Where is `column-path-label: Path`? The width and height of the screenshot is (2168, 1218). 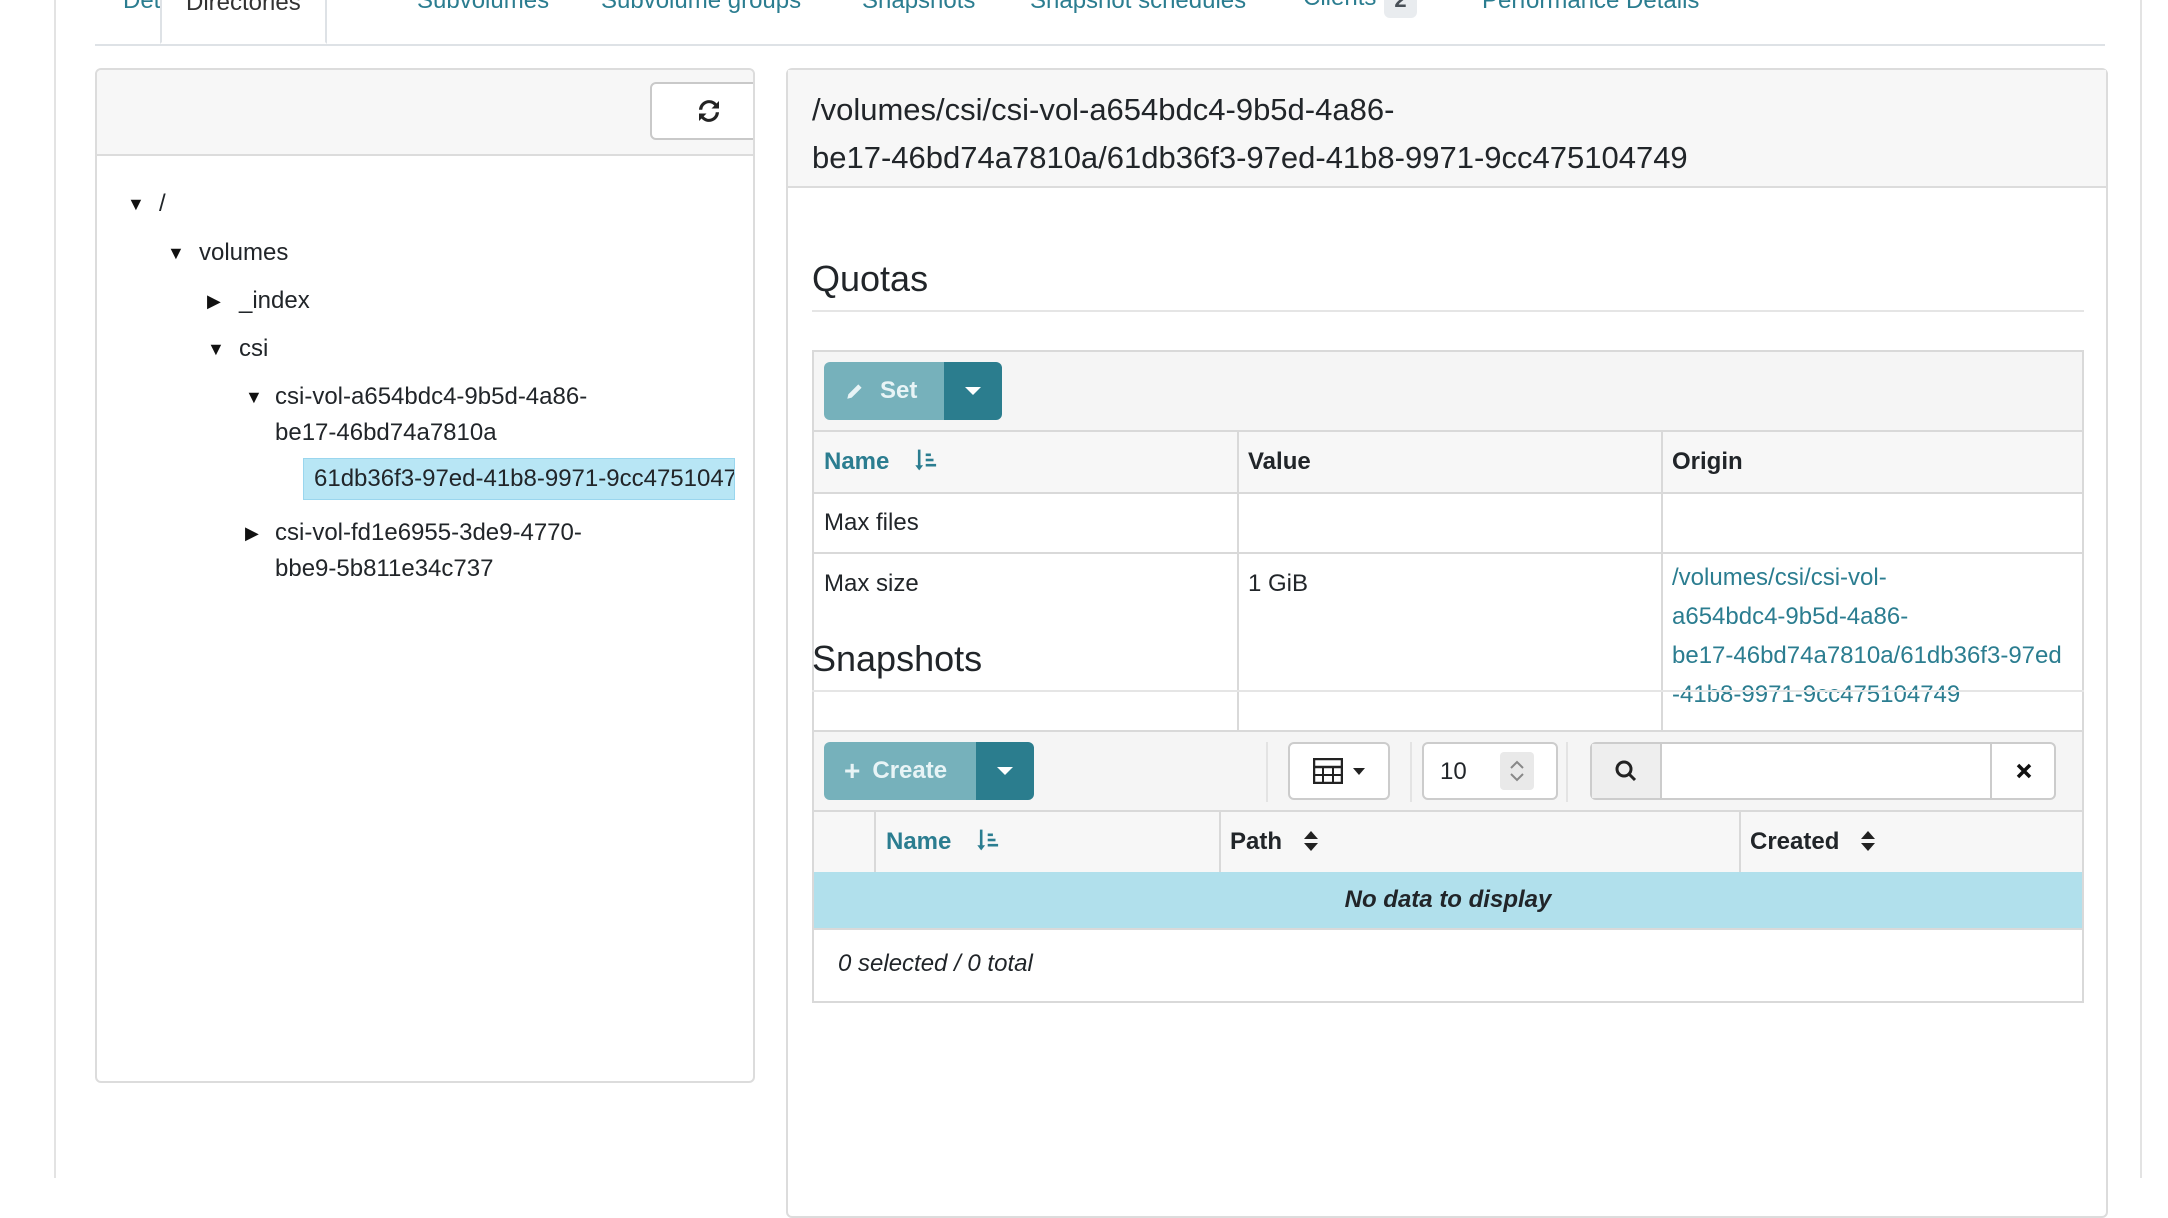
column-path-label: Path is located at coordinates (1256, 841).